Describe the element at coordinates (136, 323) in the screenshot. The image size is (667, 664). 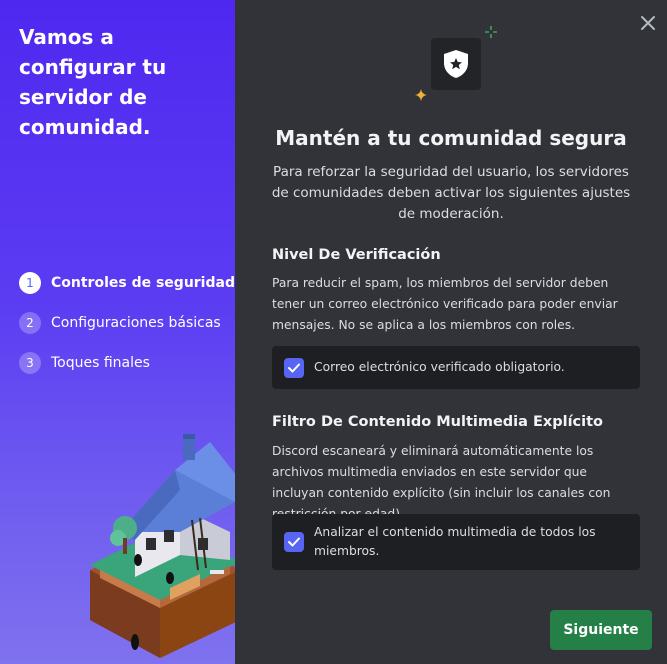
I see `step-label: Configuraciones básicas` at that location.